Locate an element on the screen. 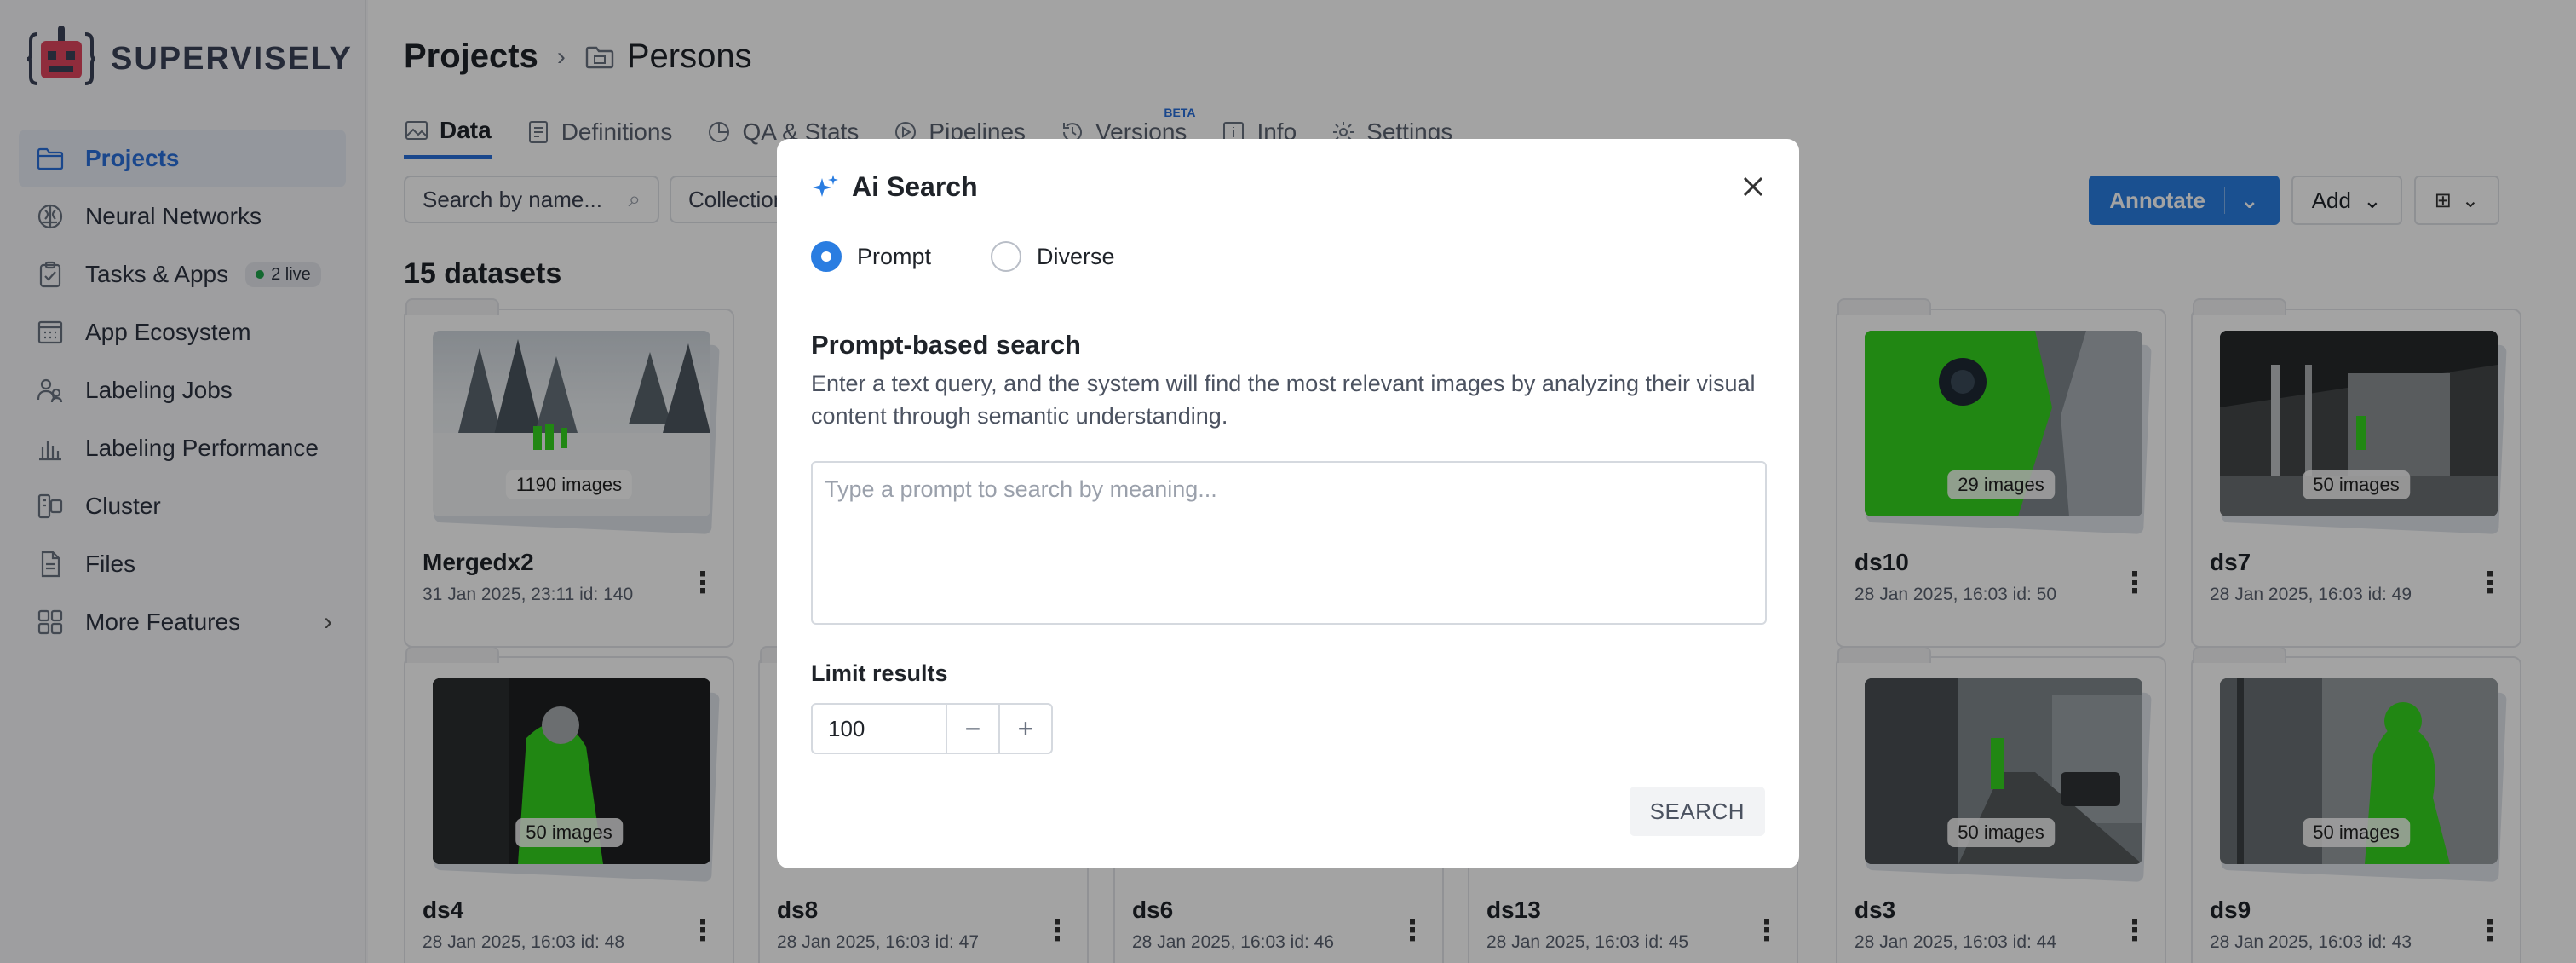 Image resolution: width=2576 pixels, height=963 pixels. radio-diverse: Diverse is located at coordinates (1053, 256).